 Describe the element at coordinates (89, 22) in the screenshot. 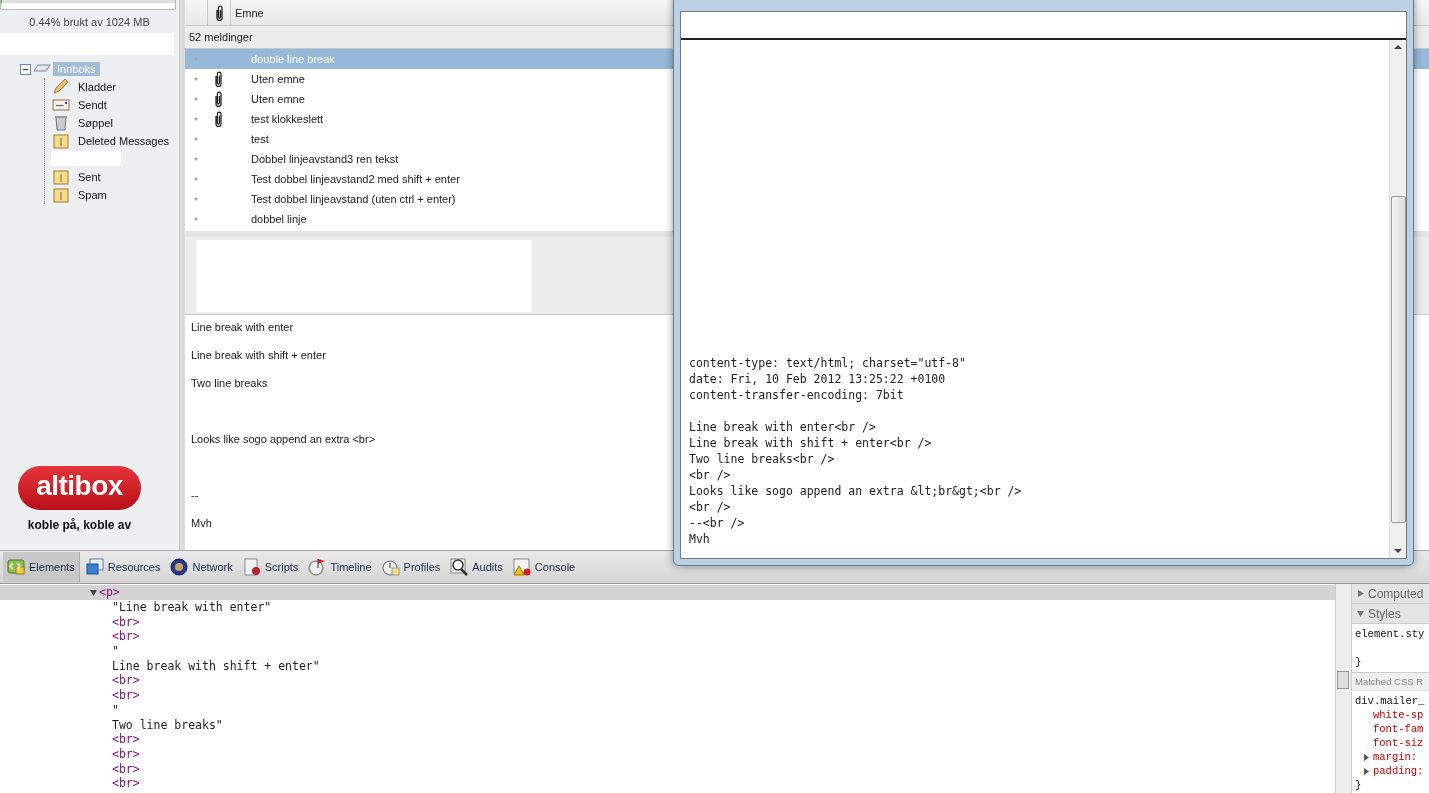

I see `quota-text: 0.44% brukt av 1024 MB` at that location.